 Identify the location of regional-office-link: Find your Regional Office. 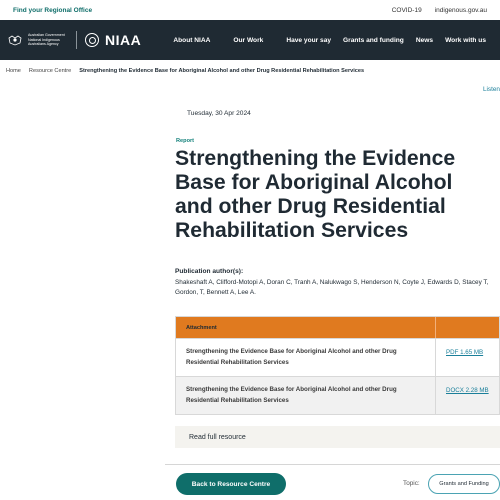
(52, 10).